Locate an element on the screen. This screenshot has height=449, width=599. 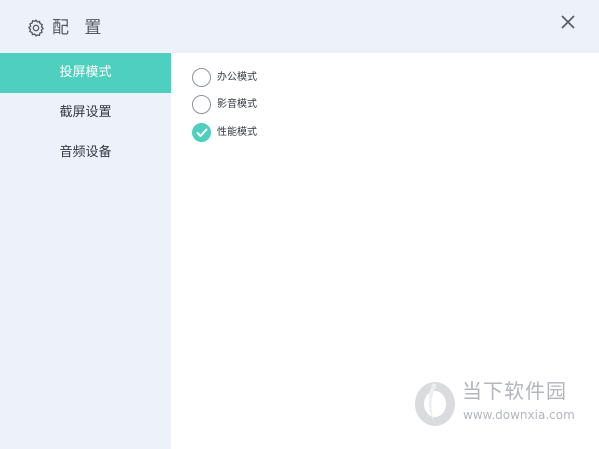
option-label: 办公模式 is located at coordinates (237, 77).